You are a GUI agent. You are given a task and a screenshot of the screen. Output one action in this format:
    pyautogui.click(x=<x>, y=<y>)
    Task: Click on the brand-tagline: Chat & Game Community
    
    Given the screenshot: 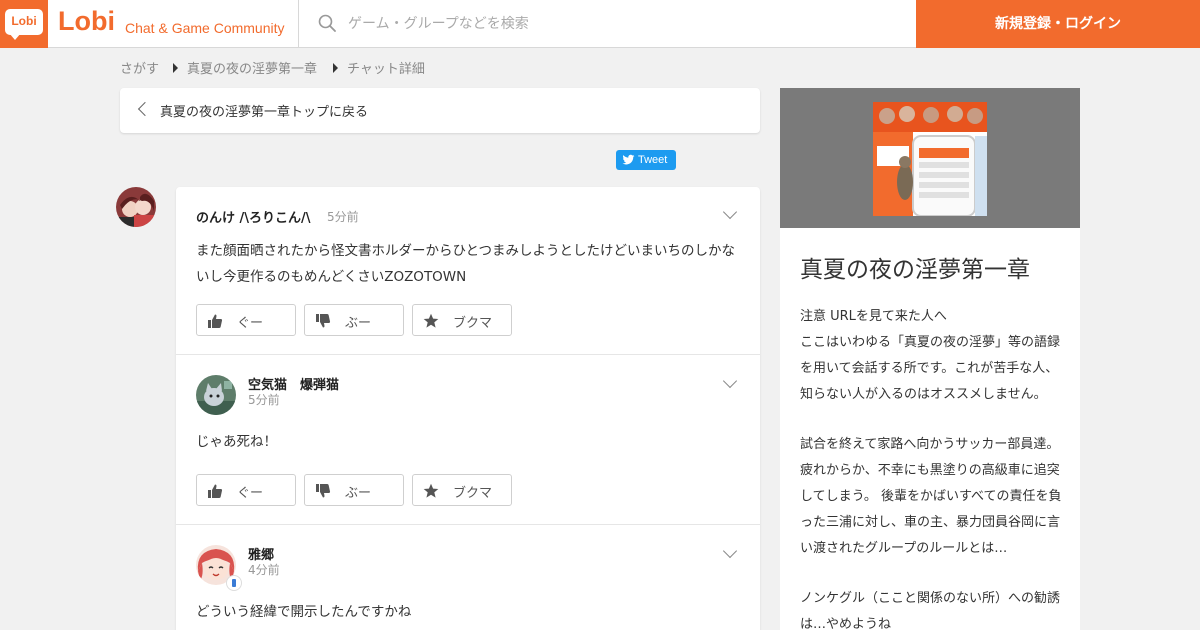 What is the action you would take?
    pyautogui.click(x=205, y=28)
    